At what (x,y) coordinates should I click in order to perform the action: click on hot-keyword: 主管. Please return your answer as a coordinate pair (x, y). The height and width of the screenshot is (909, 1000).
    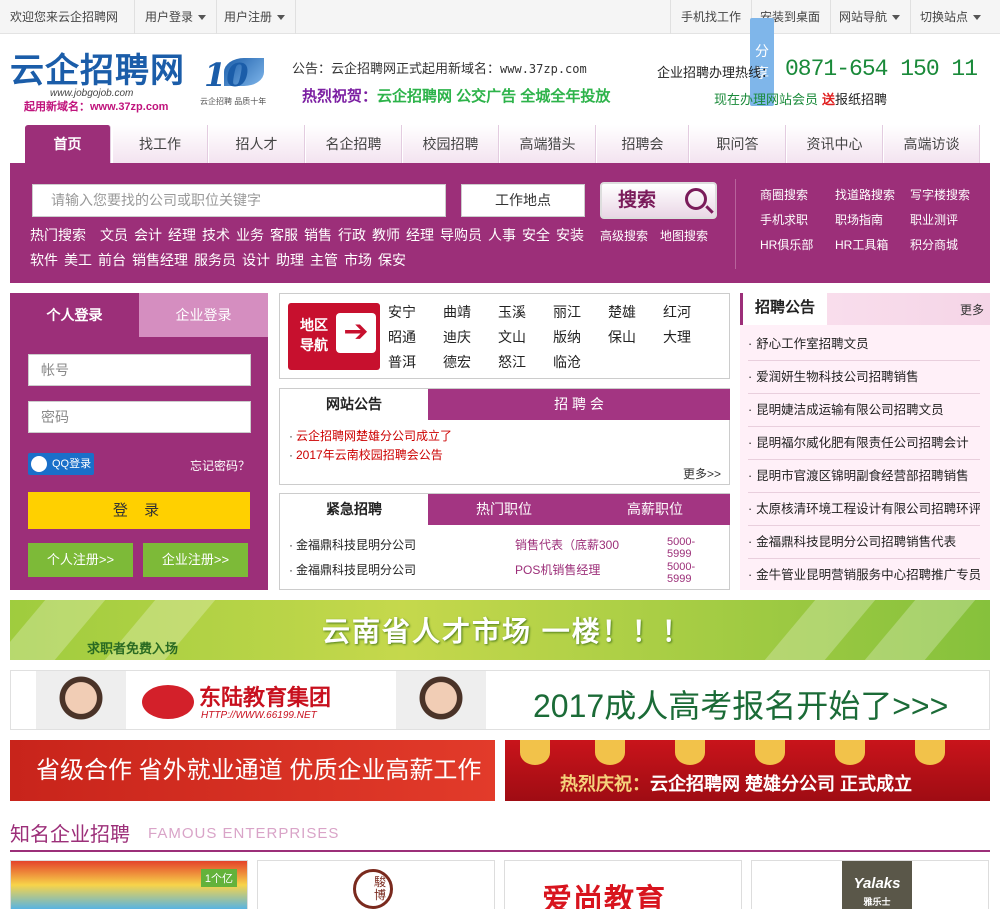
    Looking at the image, I should click on (324, 260).